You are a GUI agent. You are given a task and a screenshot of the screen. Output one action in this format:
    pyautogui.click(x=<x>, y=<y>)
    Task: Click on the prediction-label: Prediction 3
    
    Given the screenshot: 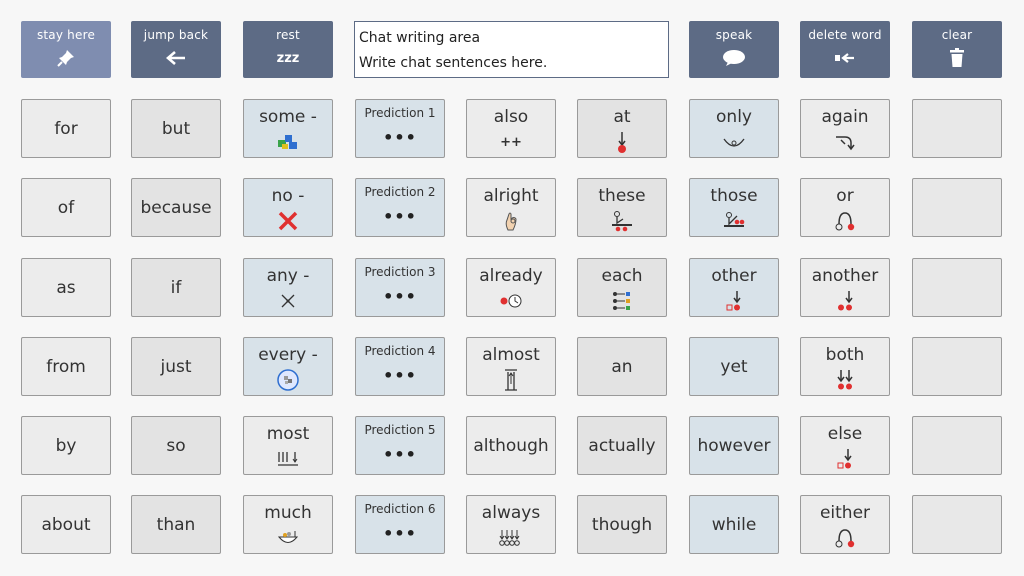 What is the action you would take?
    pyautogui.click(x=400, y=272)
    